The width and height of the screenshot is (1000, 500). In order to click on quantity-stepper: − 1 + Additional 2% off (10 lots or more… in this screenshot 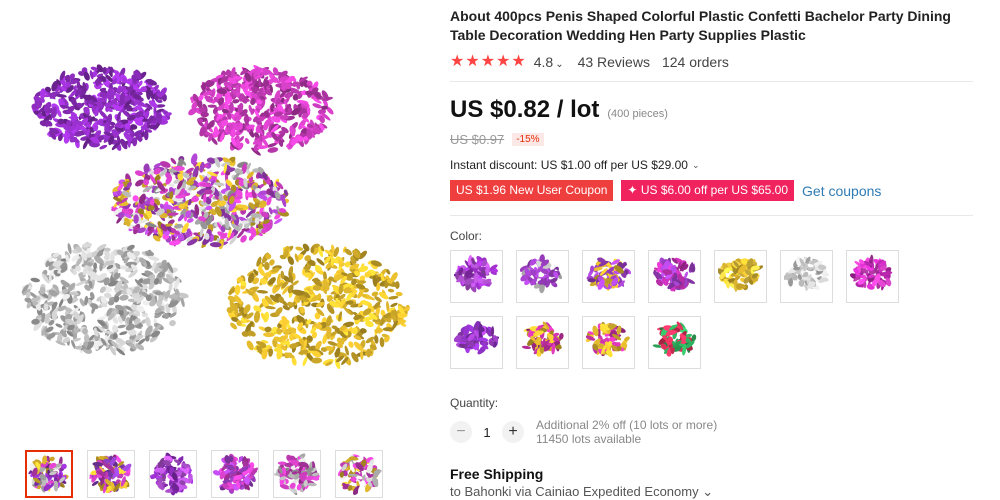, I will do `click(715, 432)`.